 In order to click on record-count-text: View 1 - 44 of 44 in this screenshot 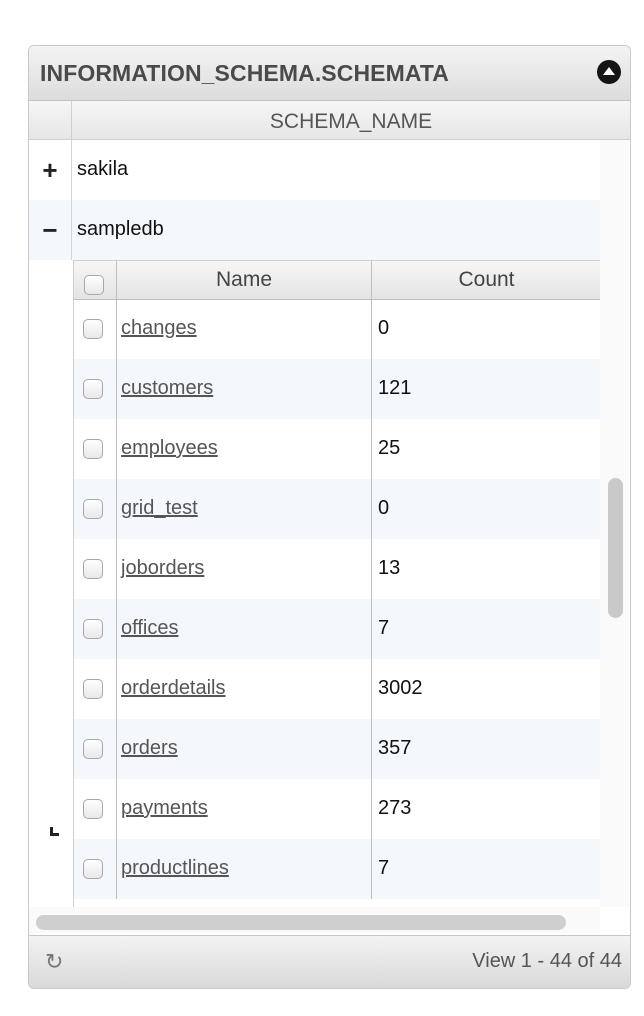, I will do `click(547, 961)`.